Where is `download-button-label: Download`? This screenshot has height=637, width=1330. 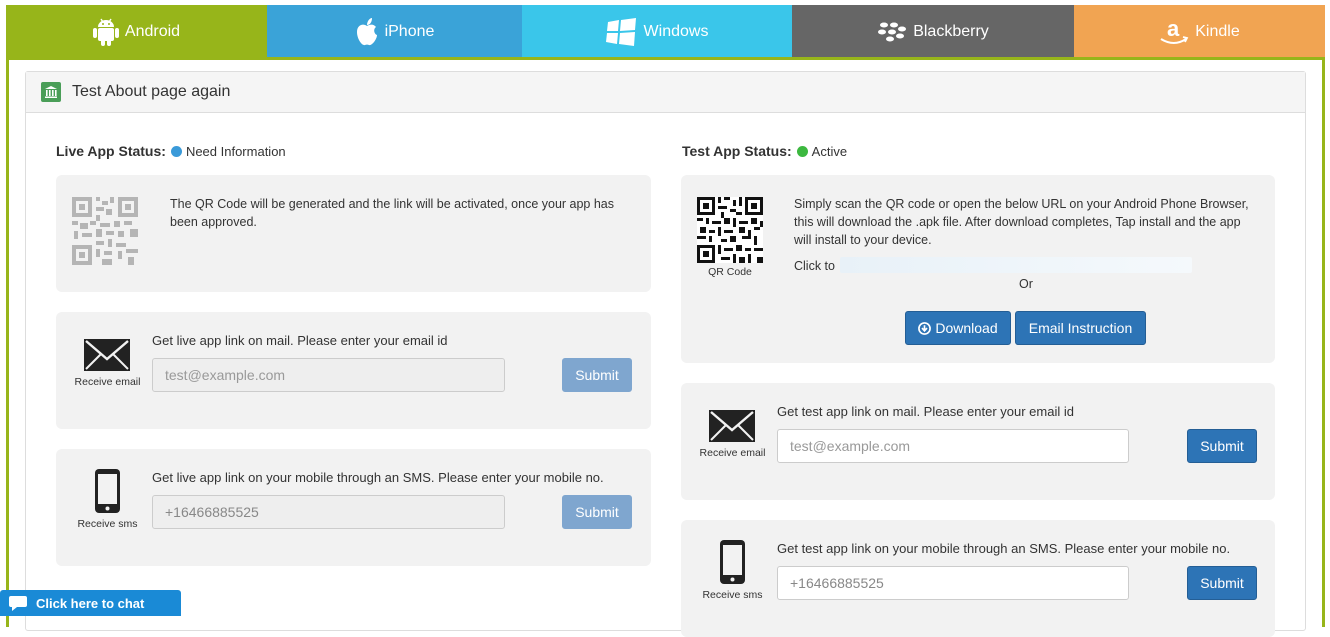
download-button-label: Download is located at coordinates (966, 328).